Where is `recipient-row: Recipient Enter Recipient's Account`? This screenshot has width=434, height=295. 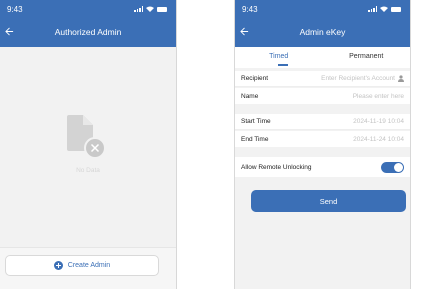 recipient-row: Recipient Enter Recipient's Account is located at coordinates (322, 79).